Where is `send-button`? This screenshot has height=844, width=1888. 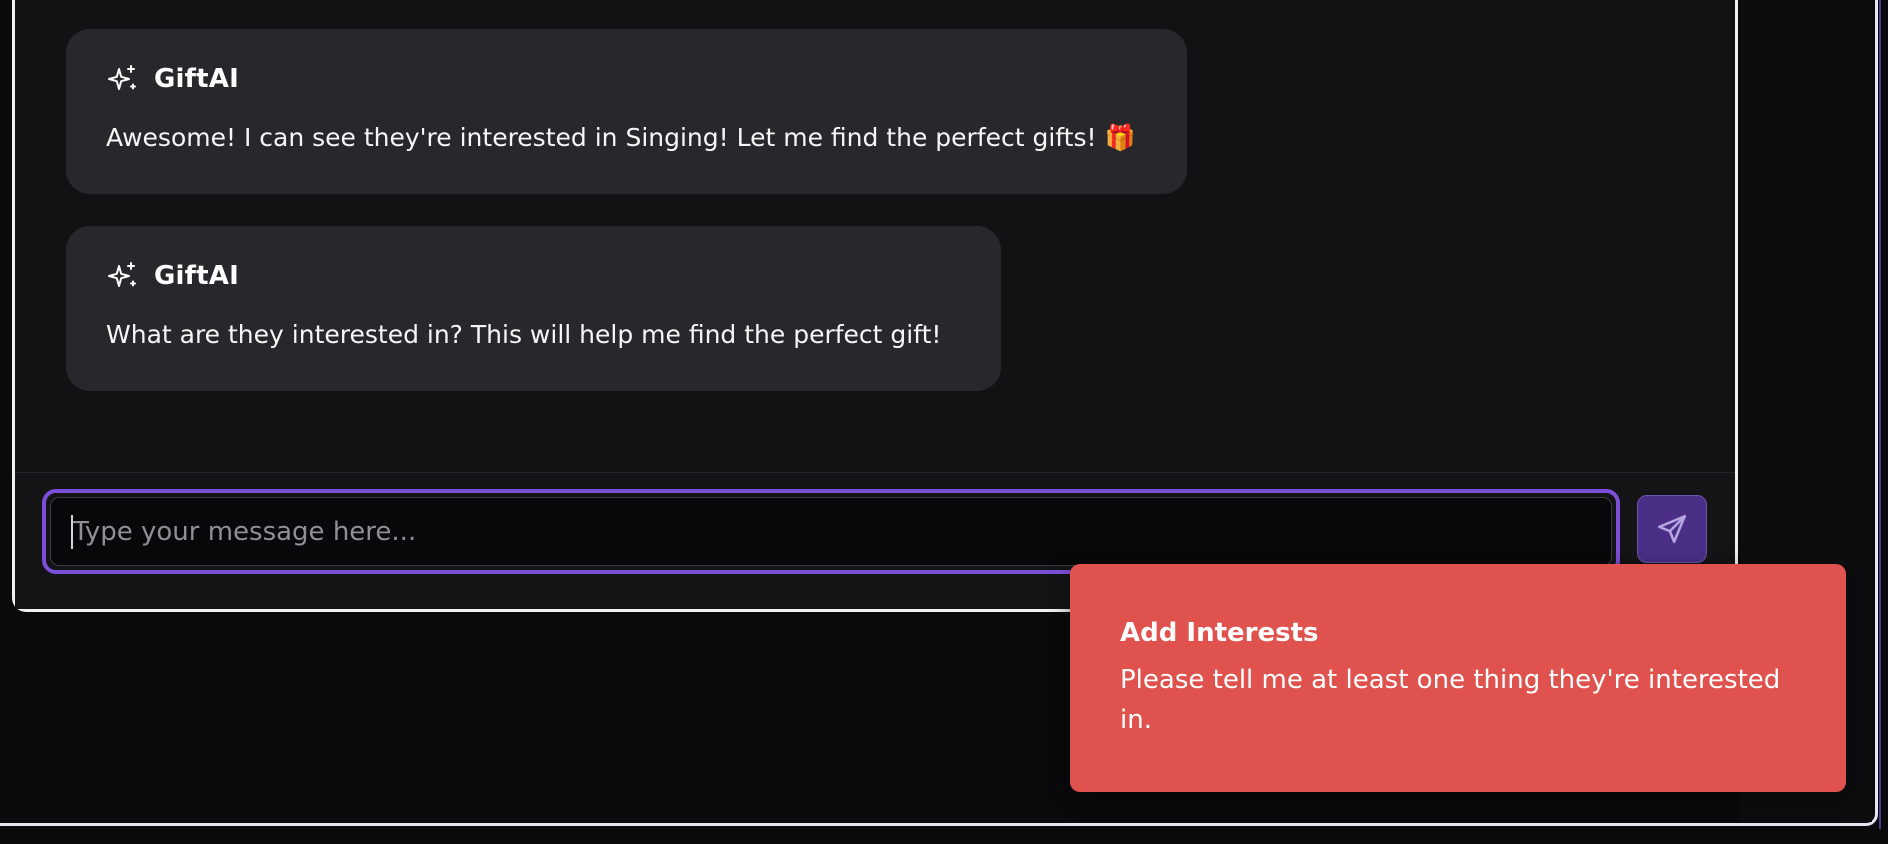
send-button is located at coordinates (1672, 529).